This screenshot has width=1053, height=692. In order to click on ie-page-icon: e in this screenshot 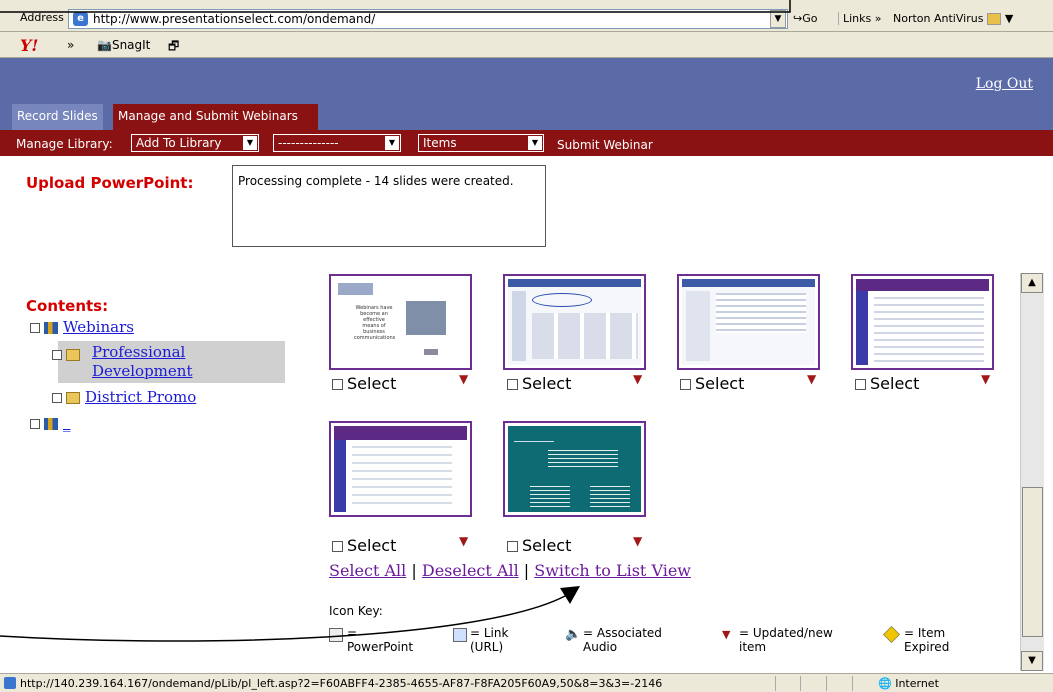, I will do `click(80, 19)`.